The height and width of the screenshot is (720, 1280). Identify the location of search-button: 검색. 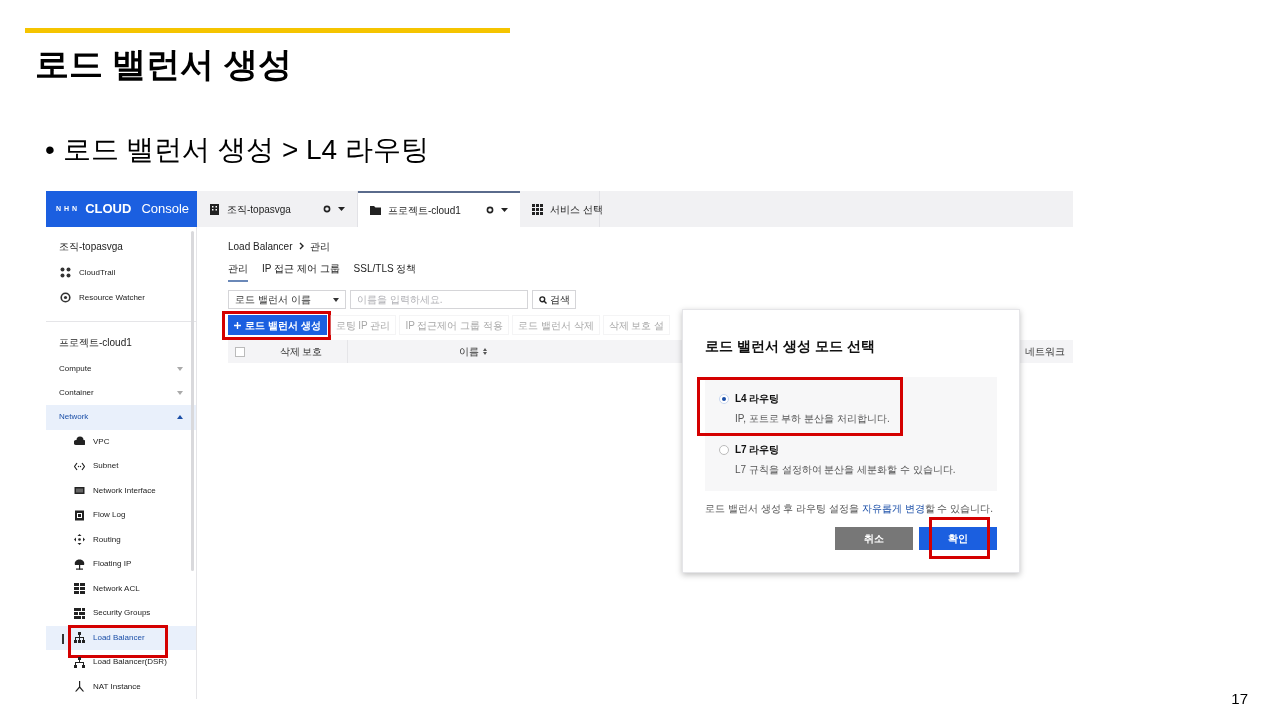
(554, 299).